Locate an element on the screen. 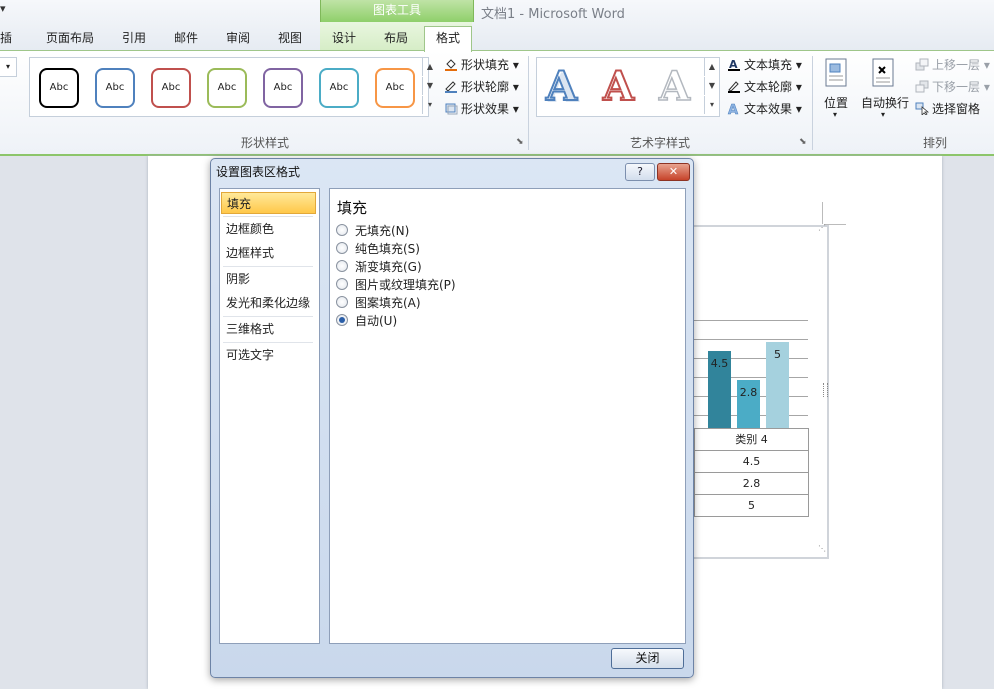  window-title: 文档1 - Microsoft Word is located at coordinates (553, 14).